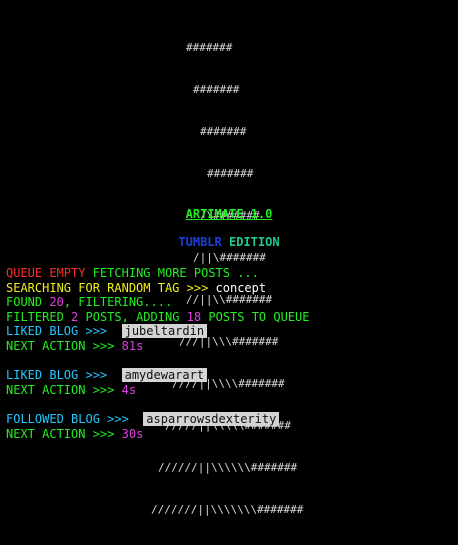 Image resolution: width=458 pixels, height=545 pixels. What do you see at coordinates (259, 316) in the screenshot?
I see `filtered-suffix: POSTS TO QUEUE` at bounding box center [259, 316].